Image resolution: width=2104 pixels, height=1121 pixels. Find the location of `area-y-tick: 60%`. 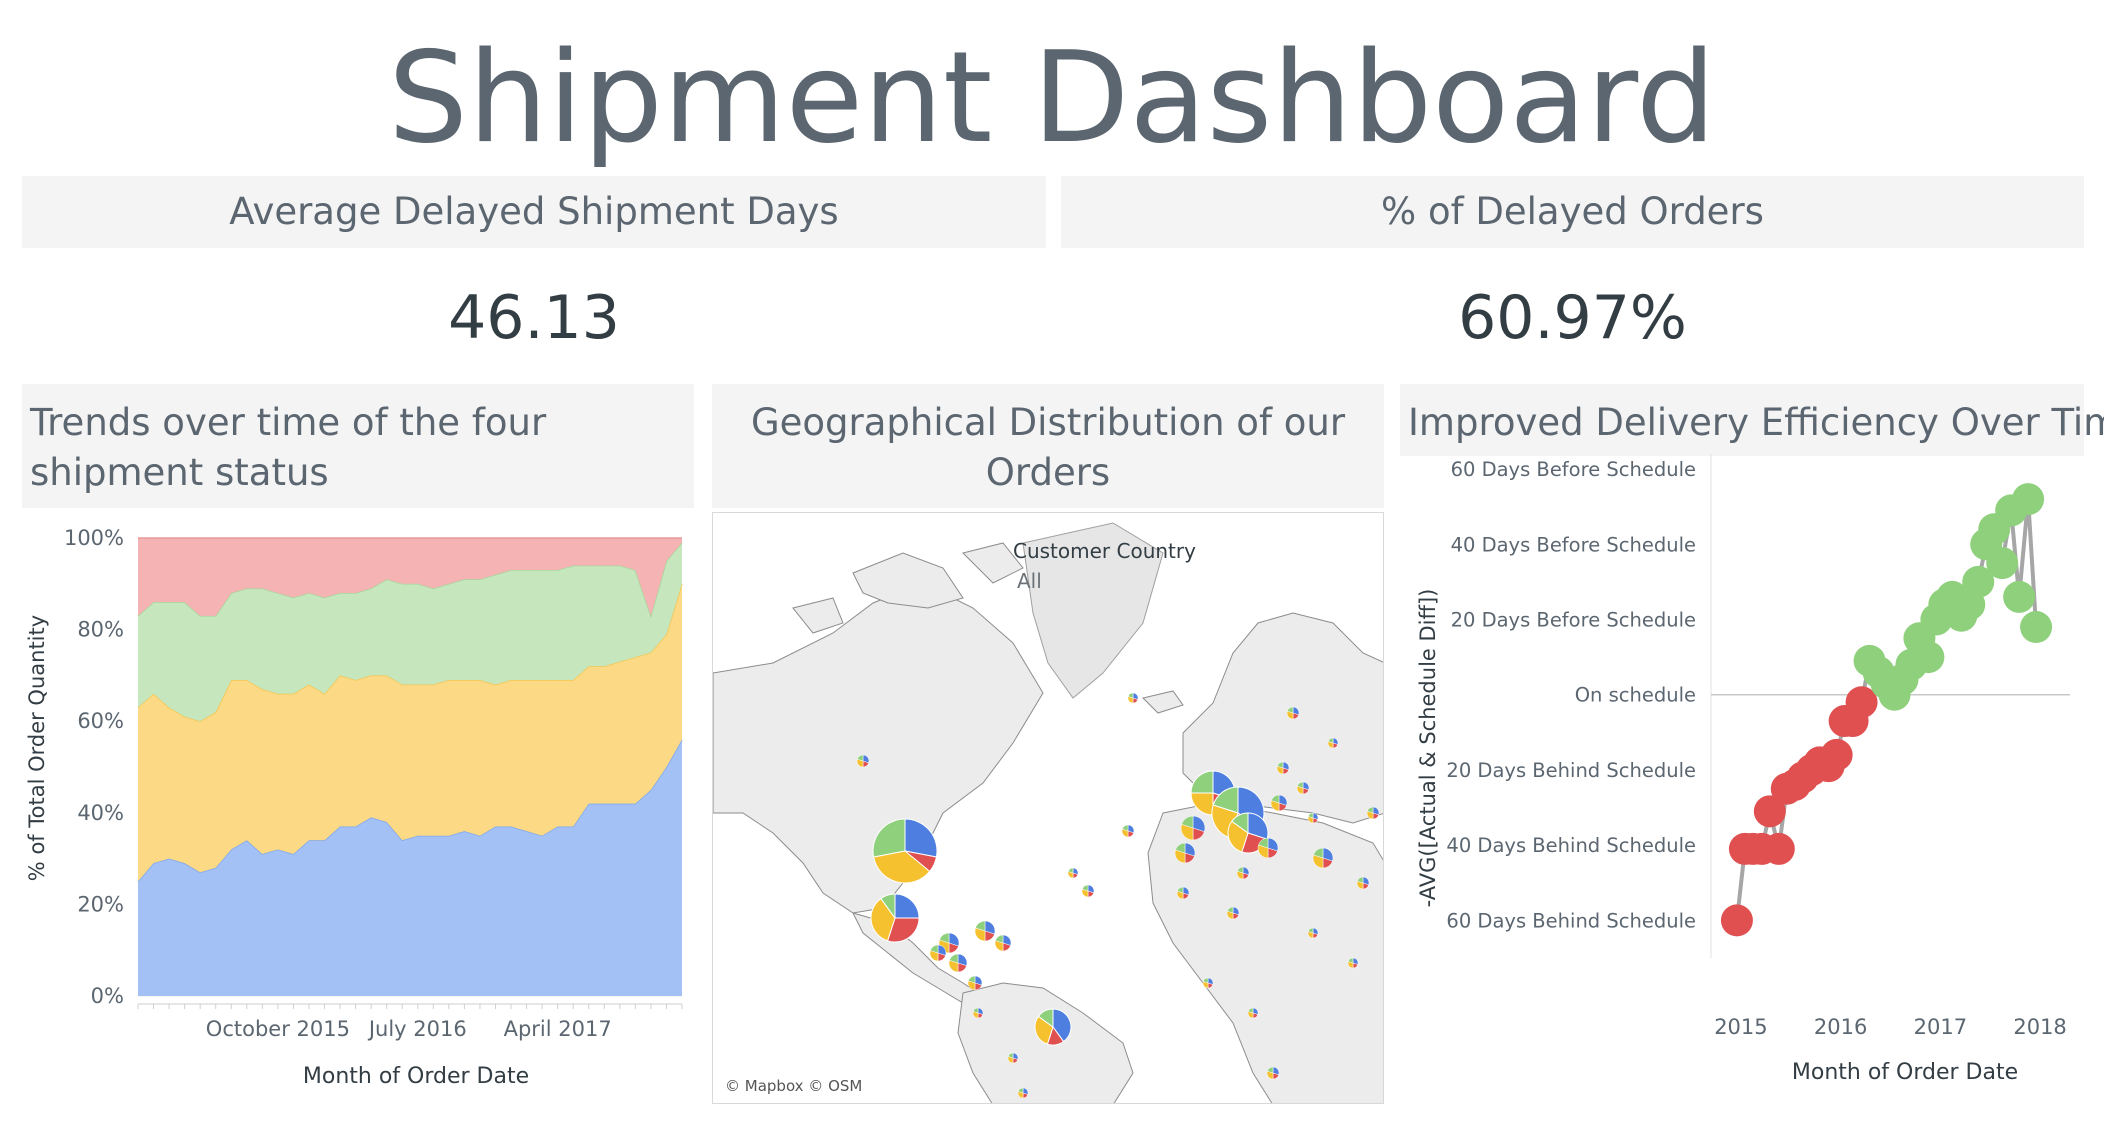

area-y-tick: 60% is located at coordinates (100, 721).